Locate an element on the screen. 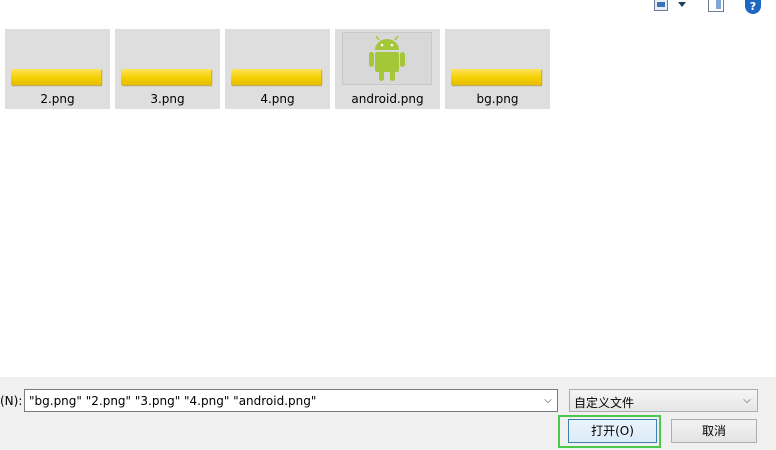 The width and height of the screenshot is (776, 450). file-item-3-png: 3.png is located at coordinates (167, 69).